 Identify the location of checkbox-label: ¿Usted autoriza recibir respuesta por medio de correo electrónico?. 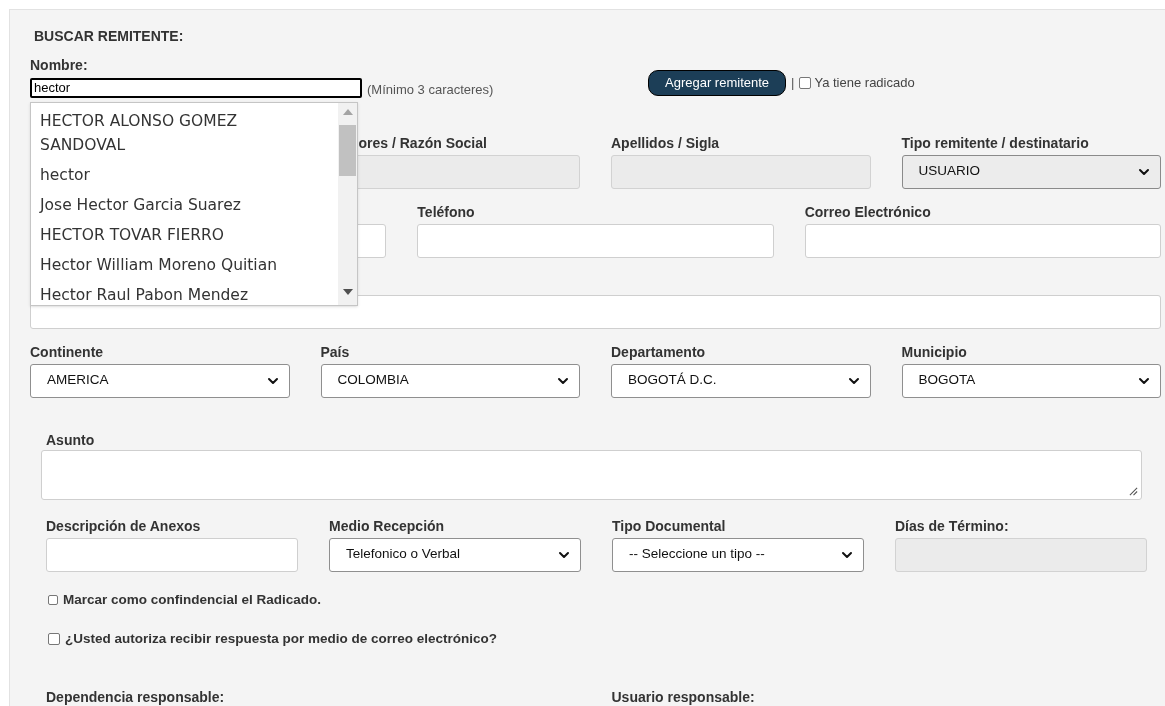
(281, 638).